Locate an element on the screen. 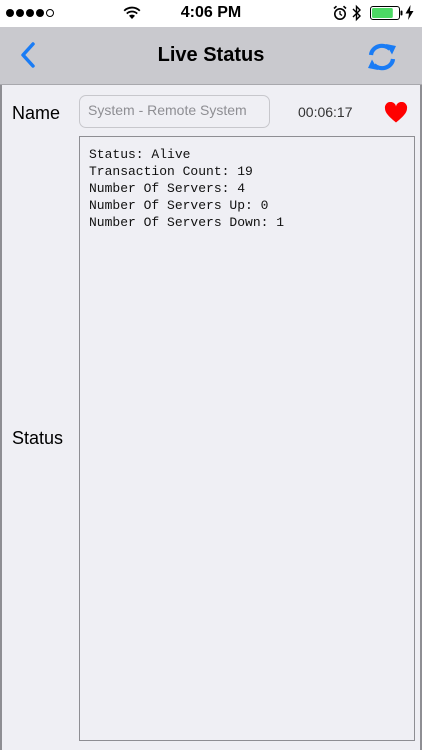 Image resolution: width=422 pixels, height=750 pixels. bluetooth-icon is located at coordinates (356, 13).